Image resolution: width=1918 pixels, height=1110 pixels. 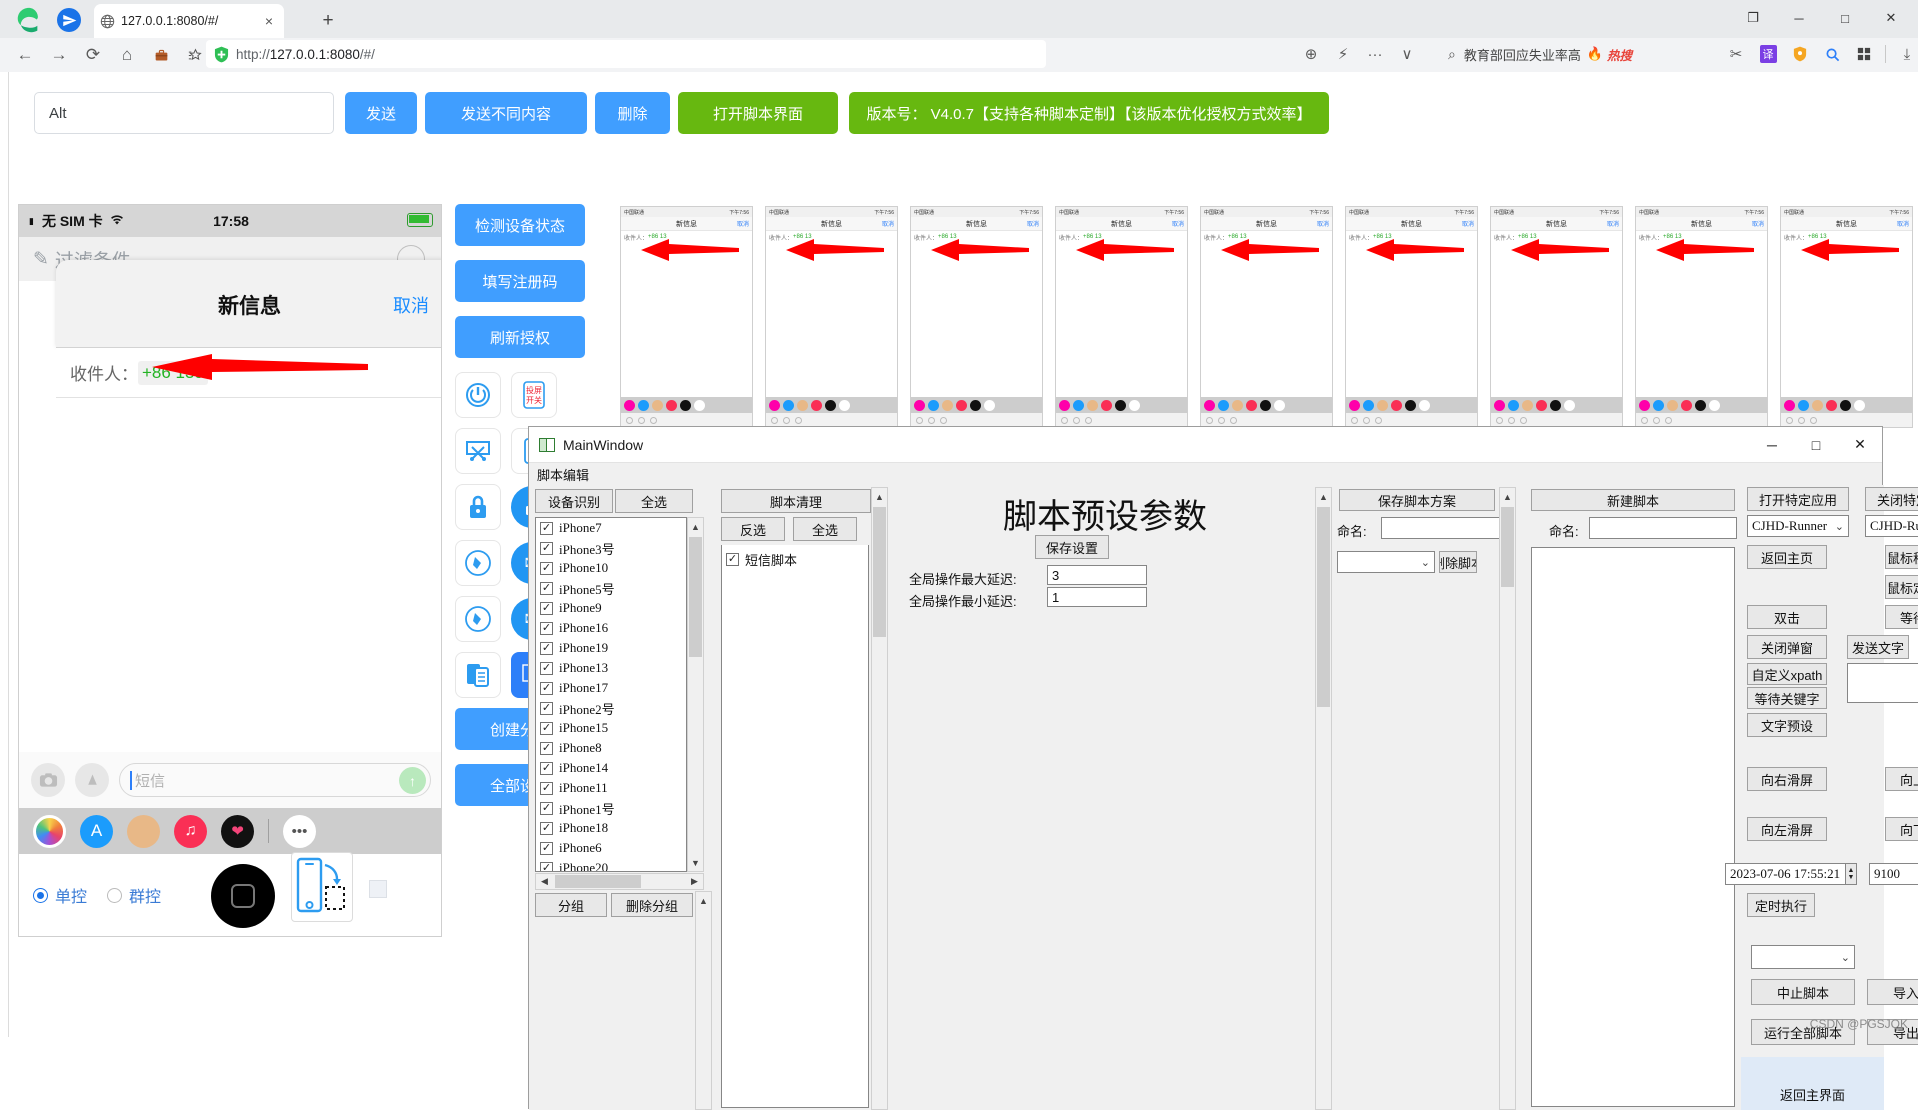 What do you see at coordinates (611, 588) in the screenshot?
I see `device-list-item: ✓ iPhone5号` at bounding box center [611, 588].